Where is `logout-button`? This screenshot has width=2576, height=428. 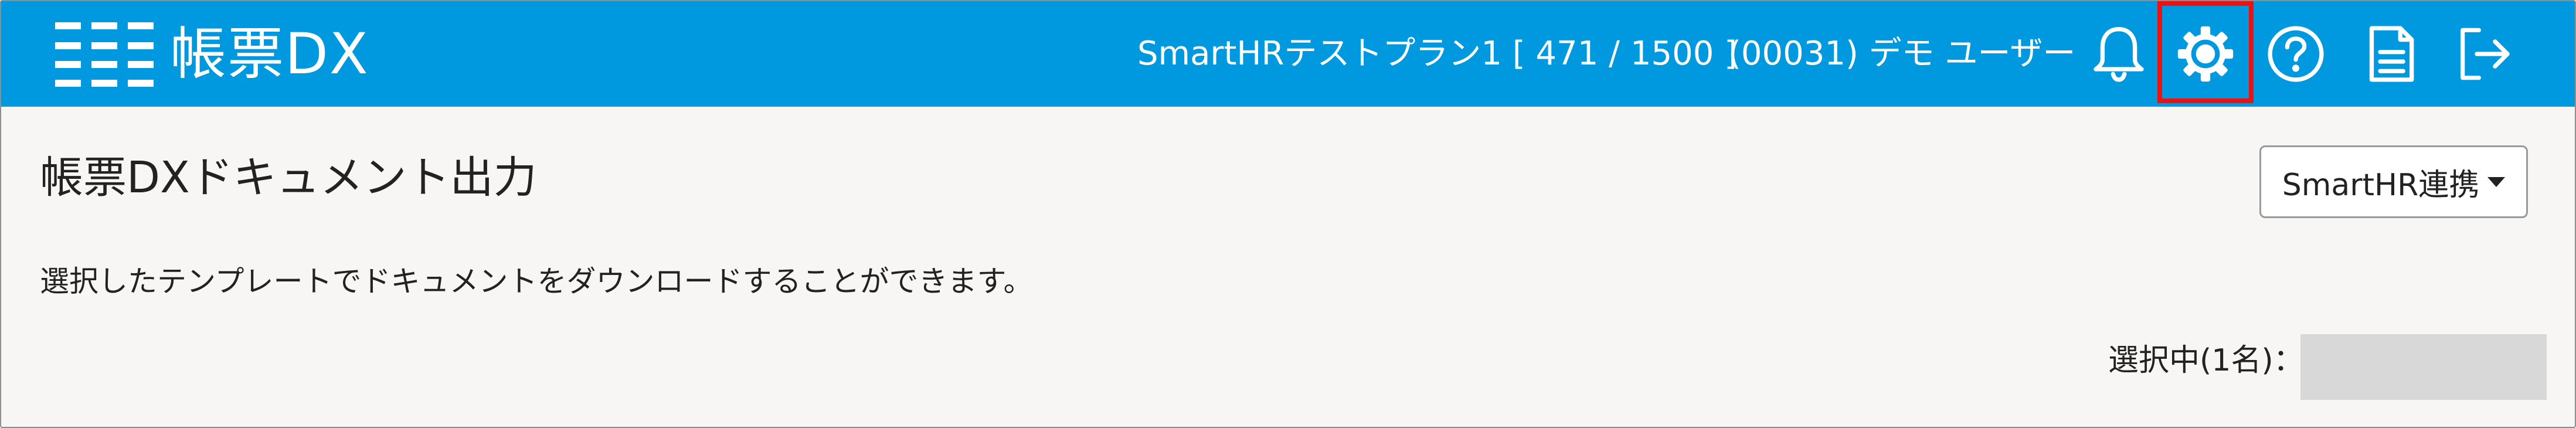
logout-button is located at coordinates (2485, 54).